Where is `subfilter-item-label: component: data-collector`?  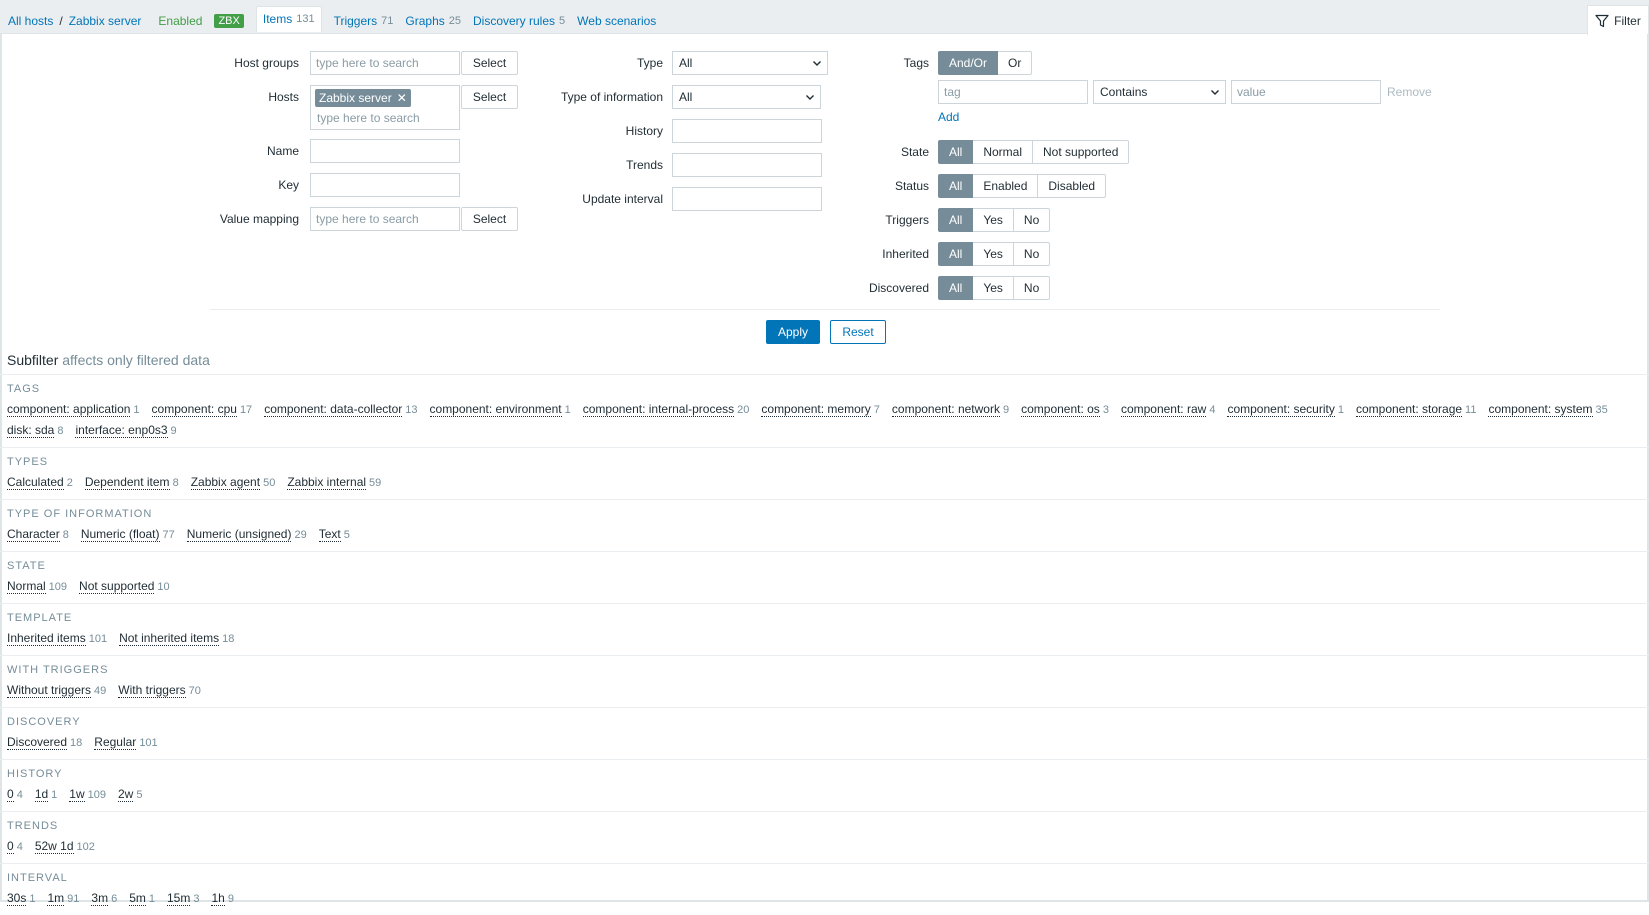 subfilter-item-label: component: data-collector is located at coordinates (333, 409).